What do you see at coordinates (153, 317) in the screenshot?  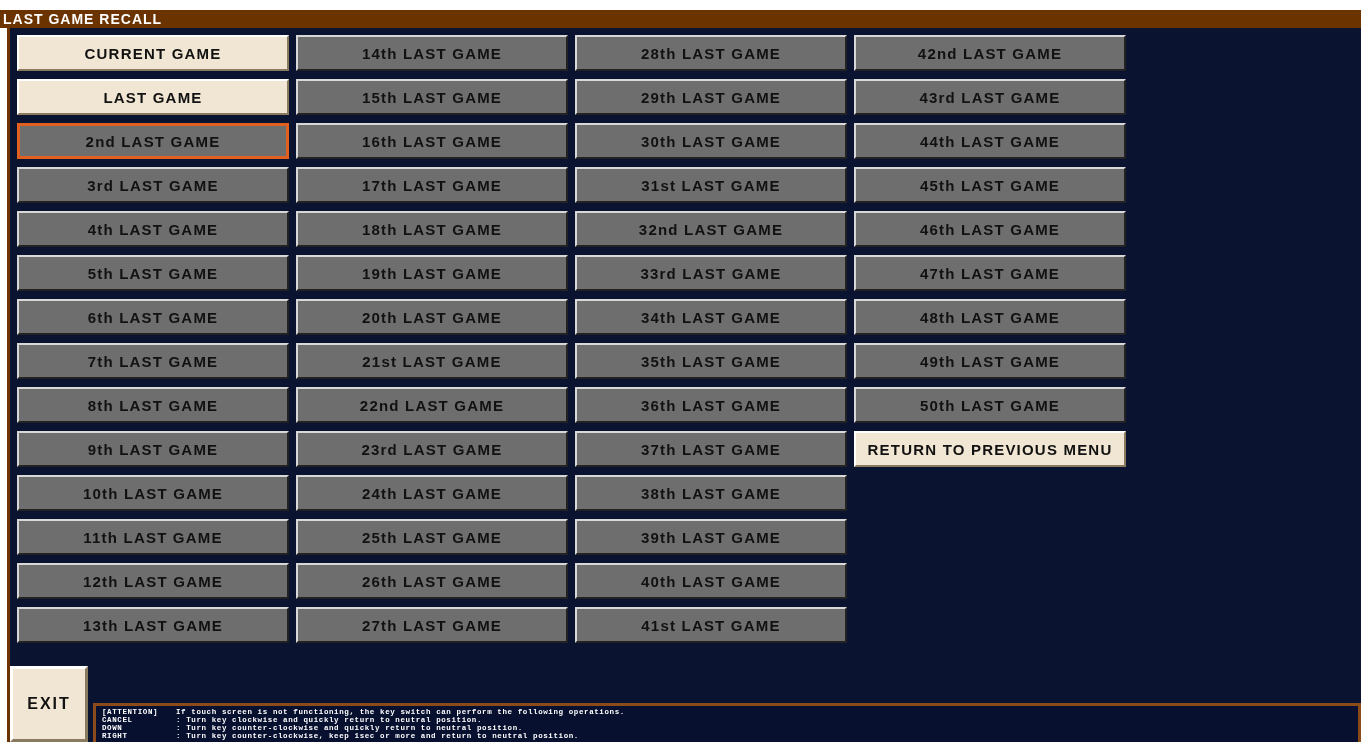 I see `game-button: 6th LAST GAME` at bounding box center [153, 317].